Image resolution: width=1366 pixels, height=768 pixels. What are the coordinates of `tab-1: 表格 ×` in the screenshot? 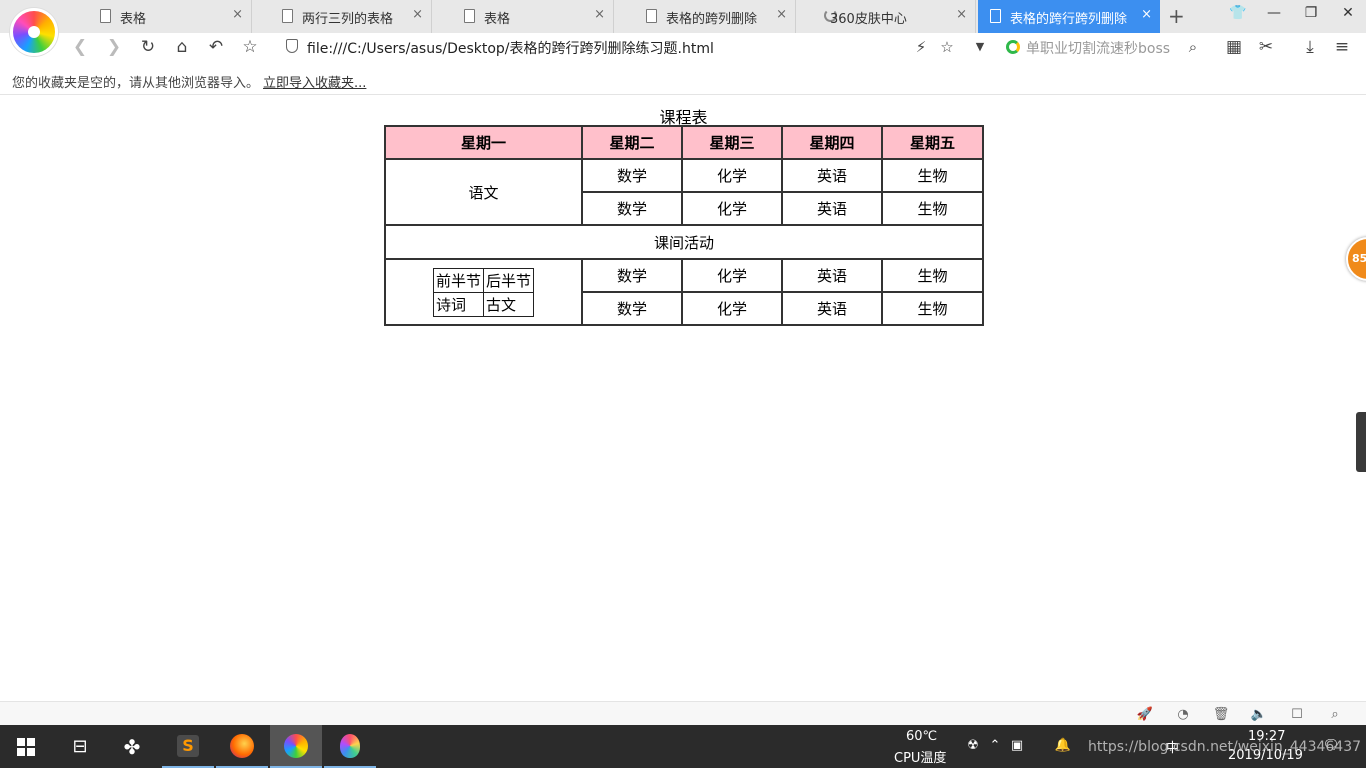 It's located at (166, 16).